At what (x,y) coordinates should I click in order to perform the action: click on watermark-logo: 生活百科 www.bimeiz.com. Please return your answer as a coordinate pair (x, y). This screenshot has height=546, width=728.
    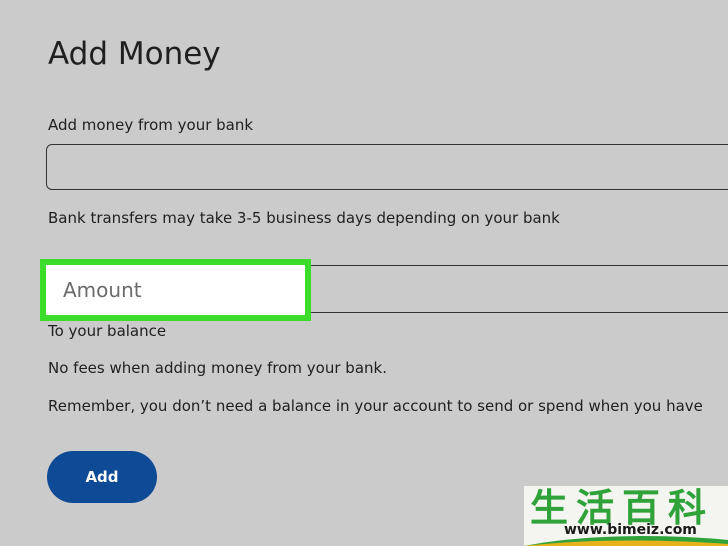
    Looking at the image, I should click on (626, 516).